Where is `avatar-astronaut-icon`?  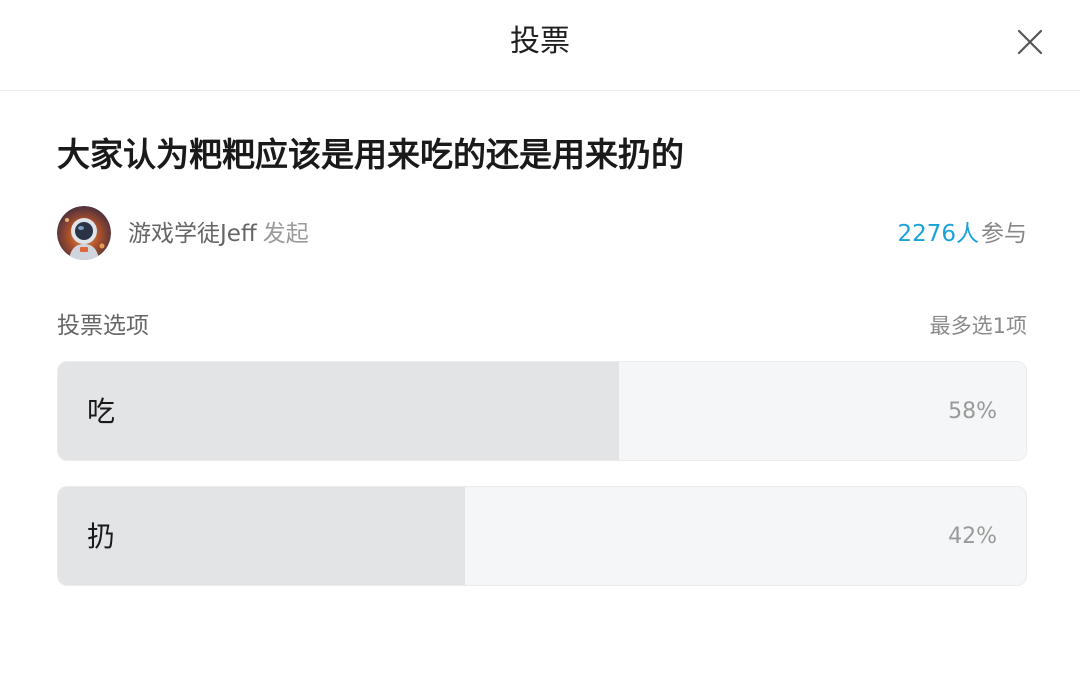 avatar-astronaut-icon is located at coordinates (84, 233).